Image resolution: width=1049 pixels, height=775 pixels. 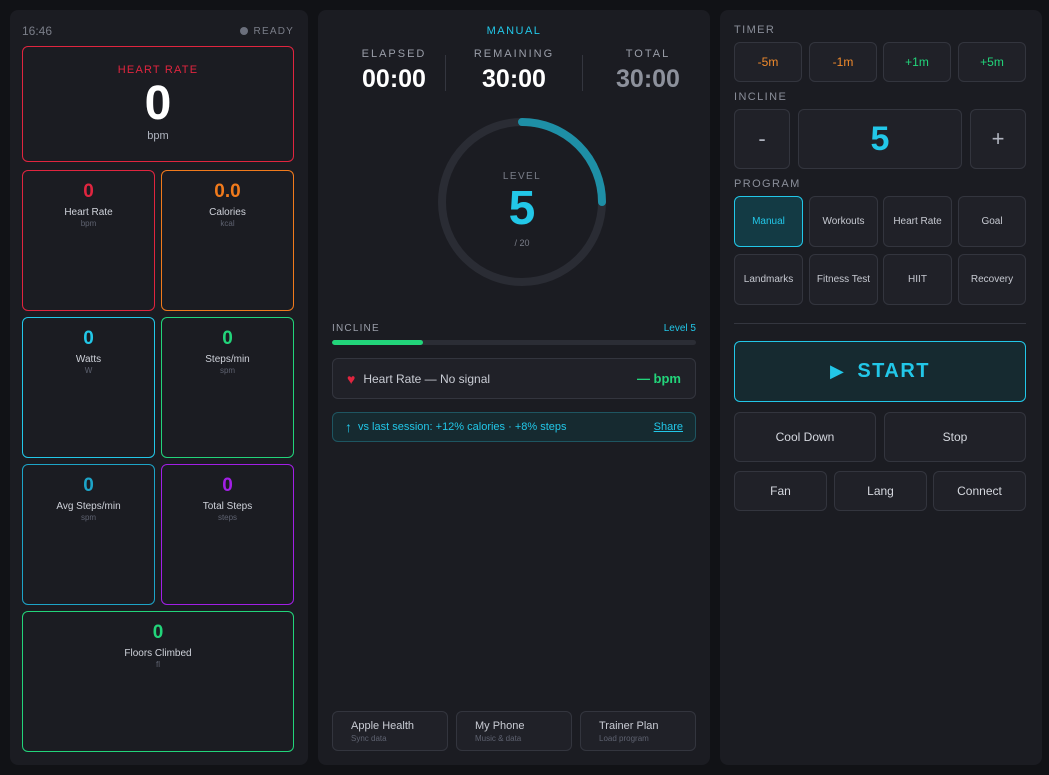 I want to click on heart-icon: ♥, so click(x=351, y=378).